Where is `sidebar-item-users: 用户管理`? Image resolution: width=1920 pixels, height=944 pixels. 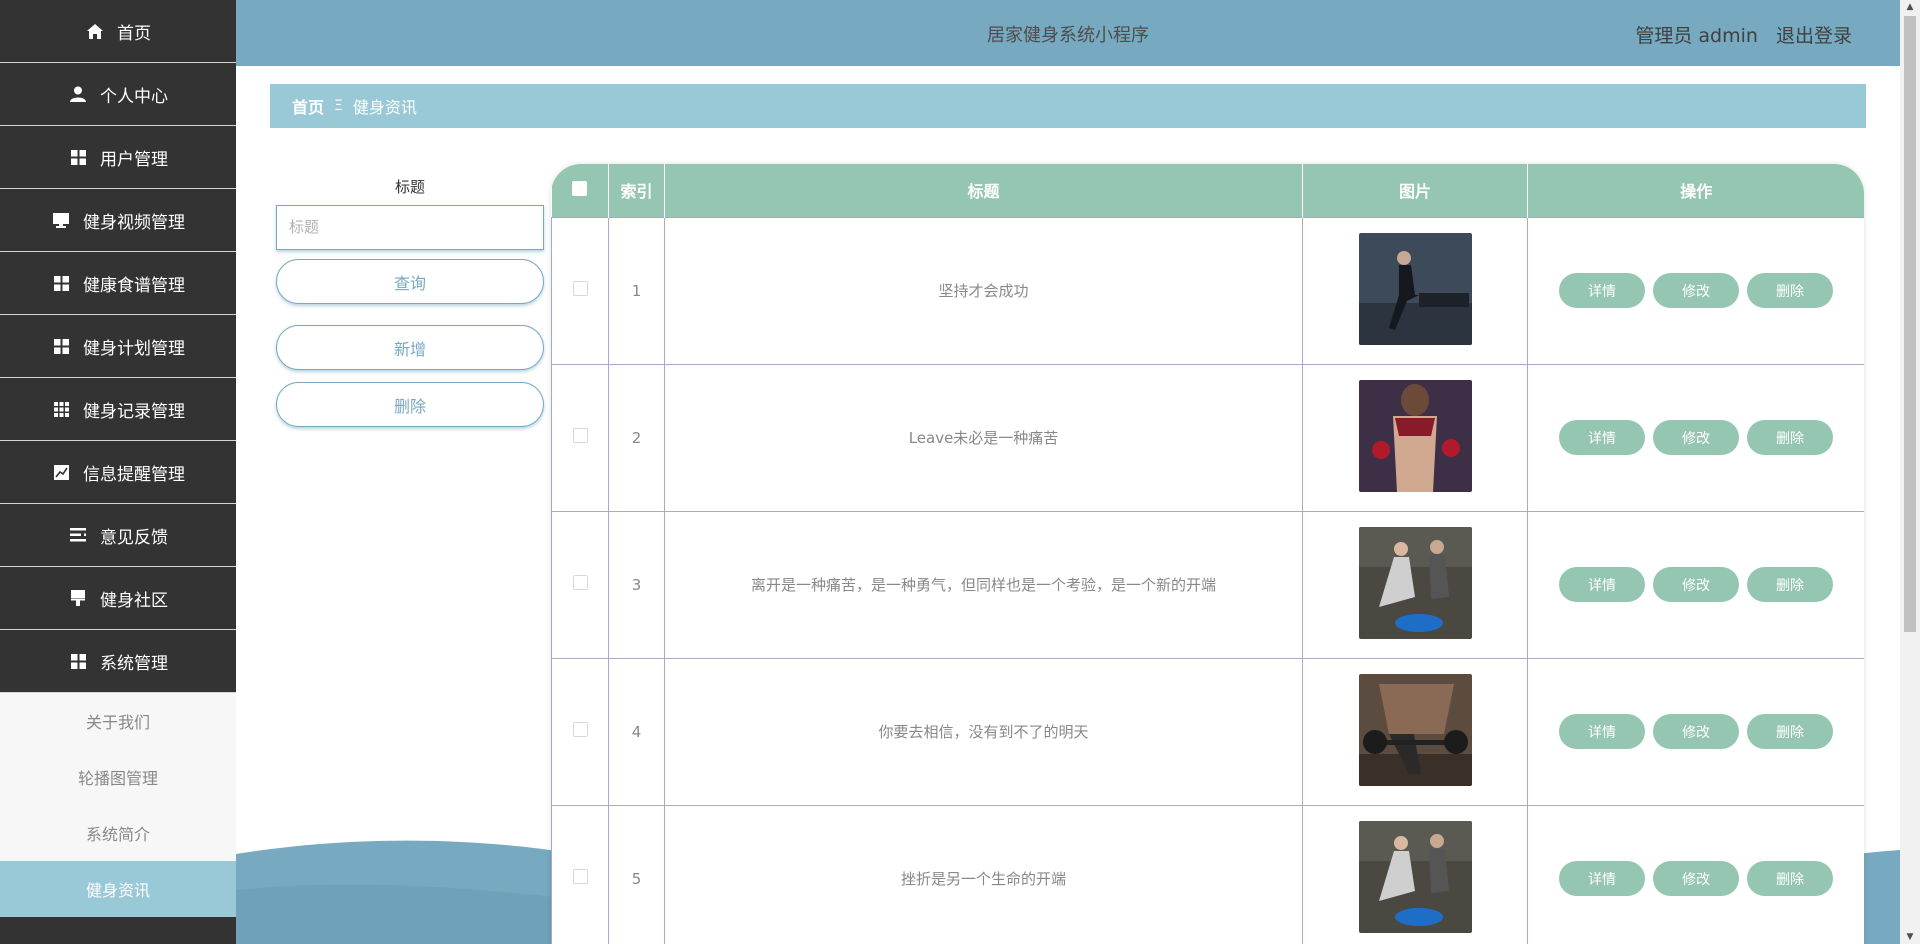 sidebar-item-users: 用户管理 is located at coordinates (118, 157).